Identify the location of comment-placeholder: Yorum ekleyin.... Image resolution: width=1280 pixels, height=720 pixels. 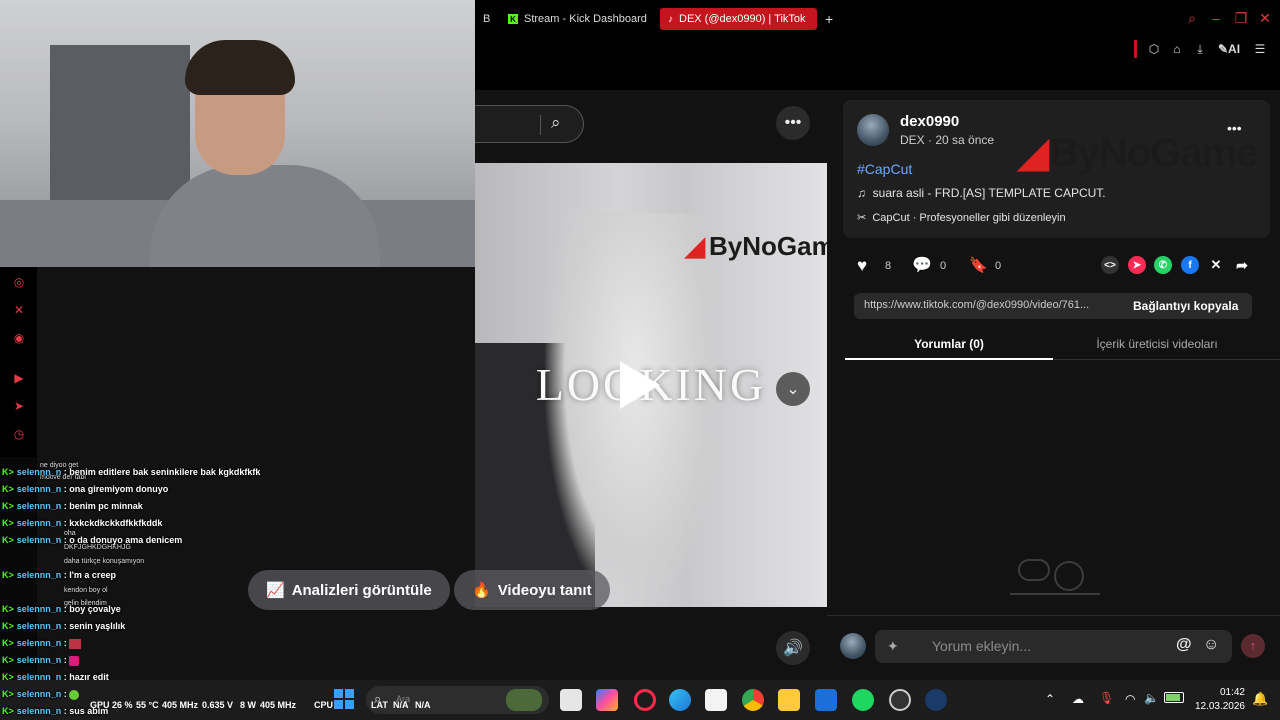
(982, 646).